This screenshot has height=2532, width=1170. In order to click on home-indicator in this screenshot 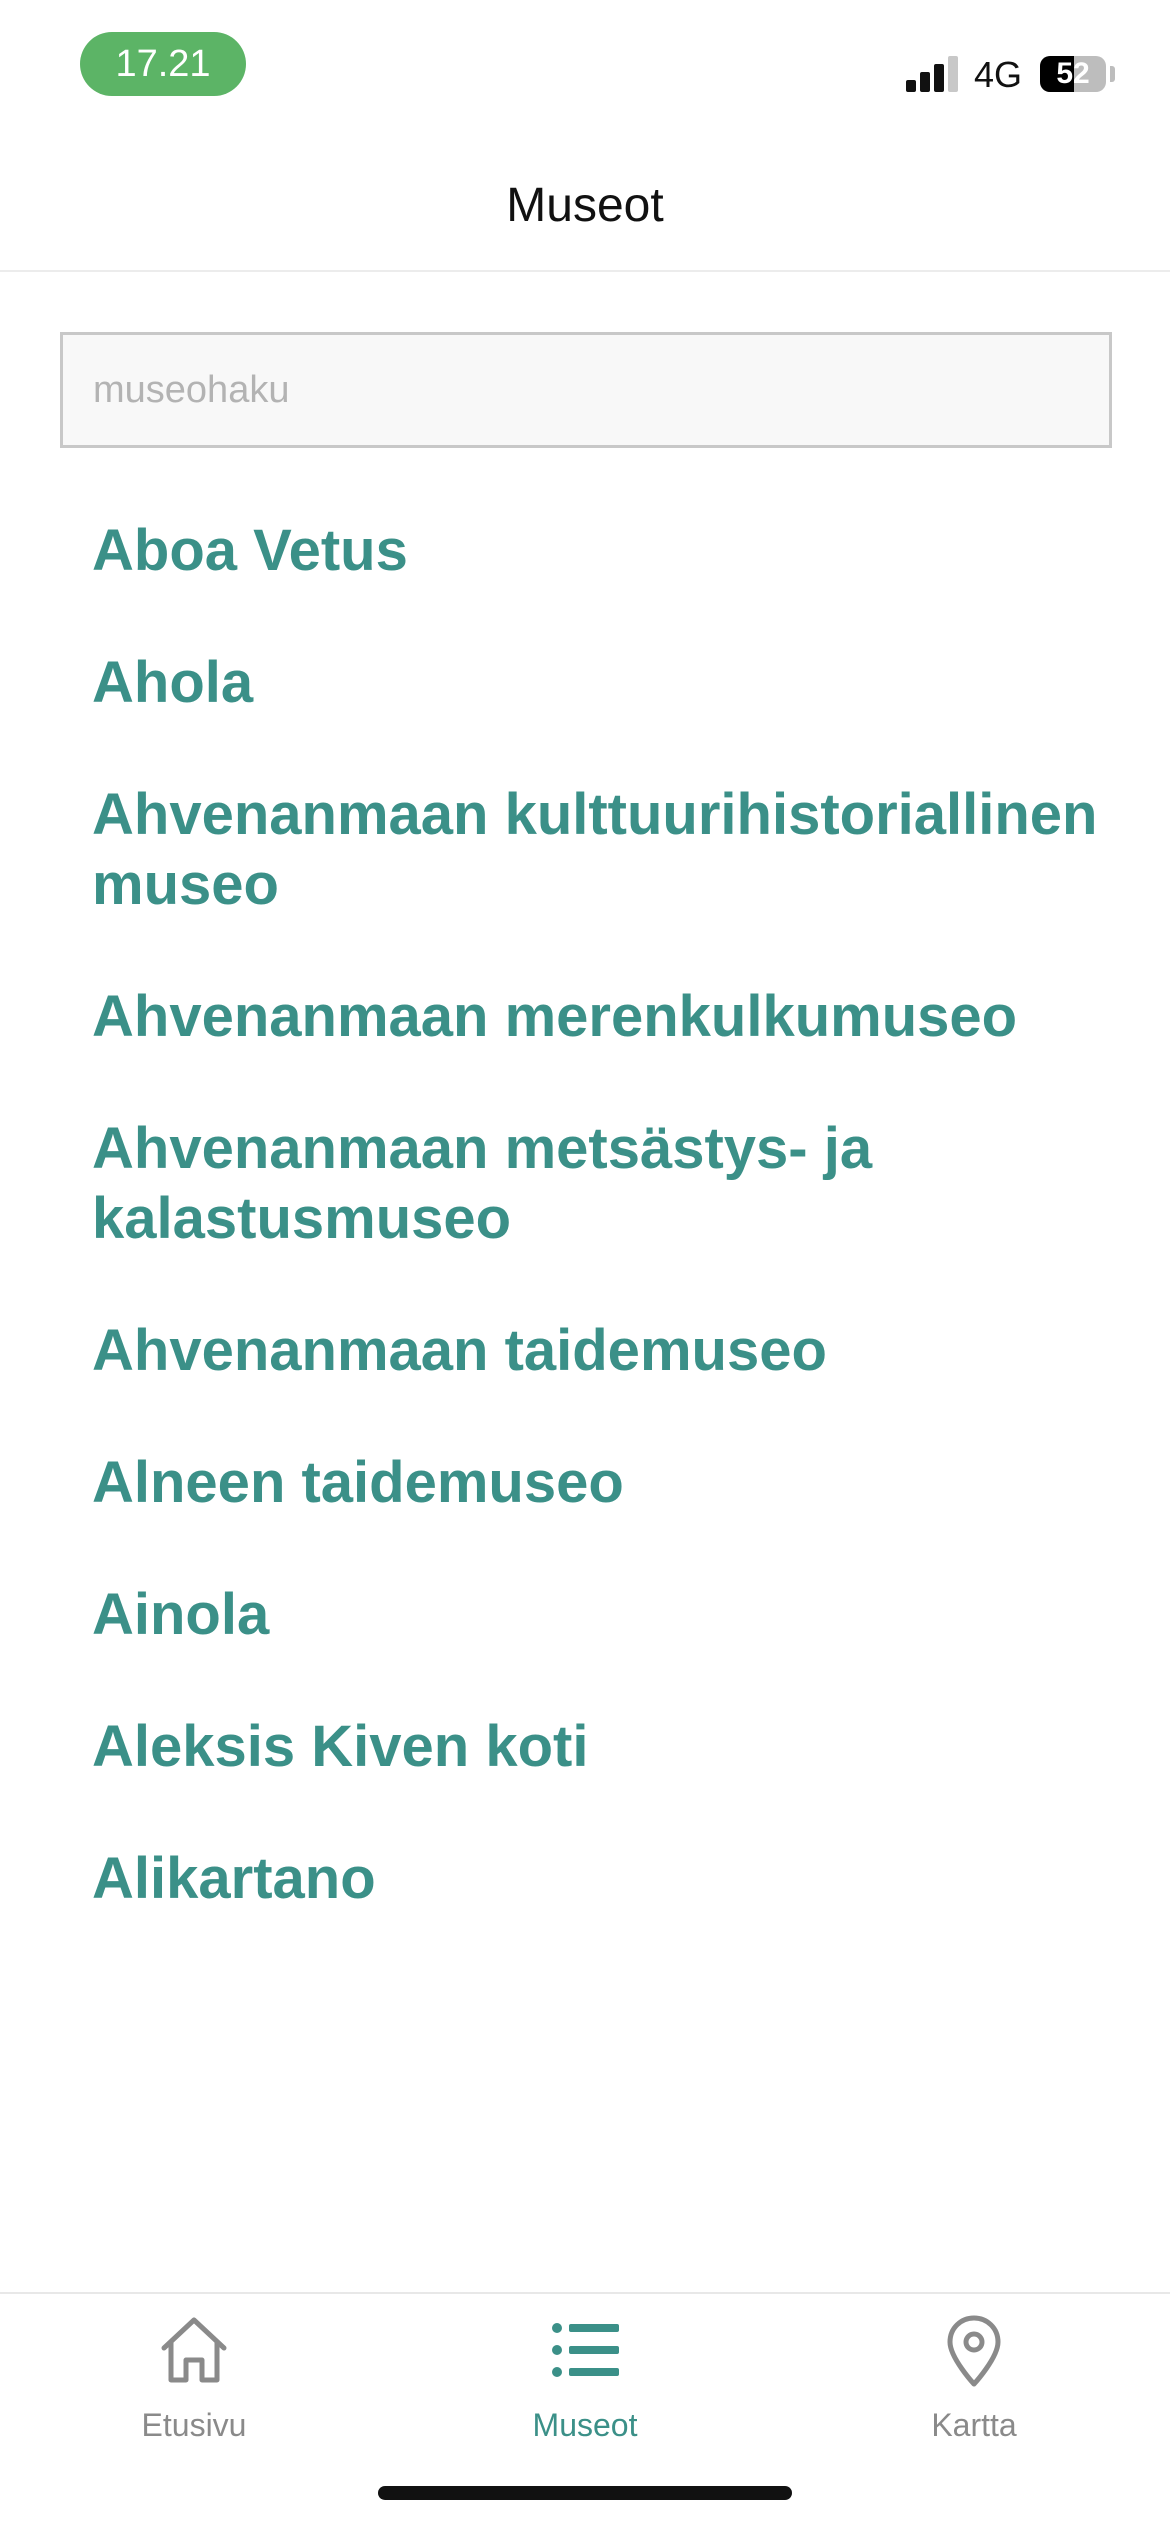, I will do `click(585, 2493)`.